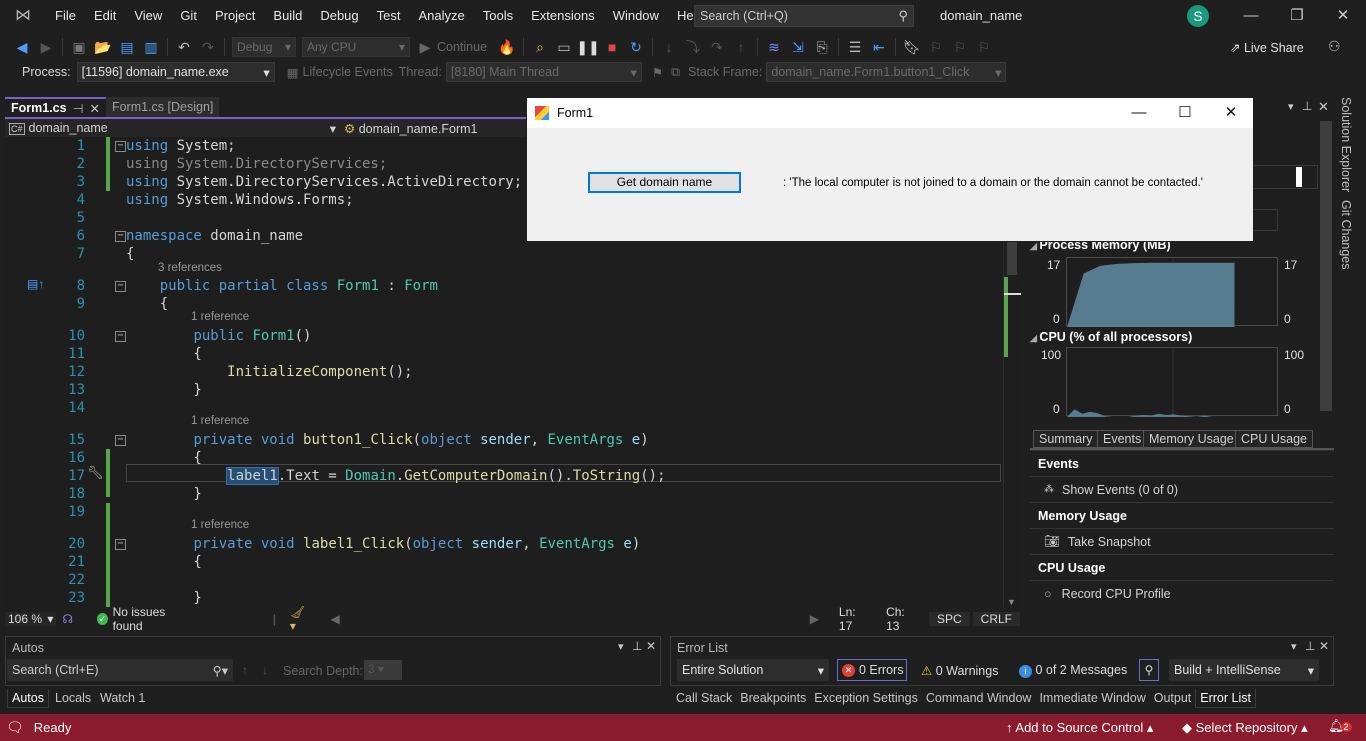 This screenshot has height=741, width=1366. Describe the element at coordinates (949, 619) in the screenshot. I see `whitespace-mode: SPC` at that location.